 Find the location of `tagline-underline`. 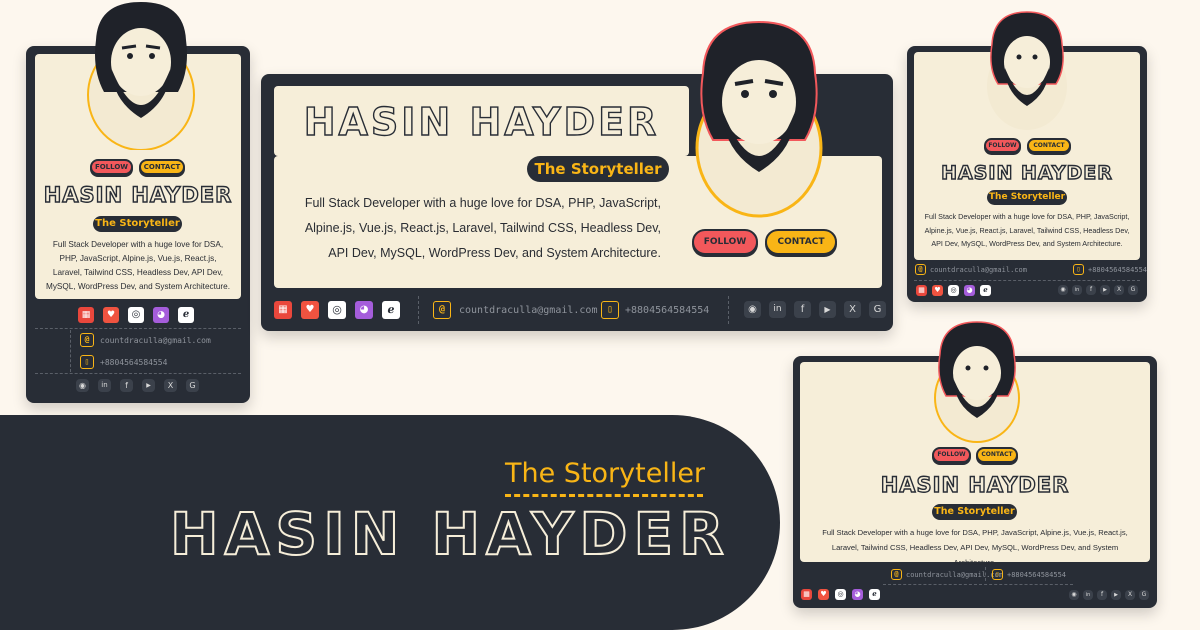

tagline-underline is located at coordinates (604, 495).